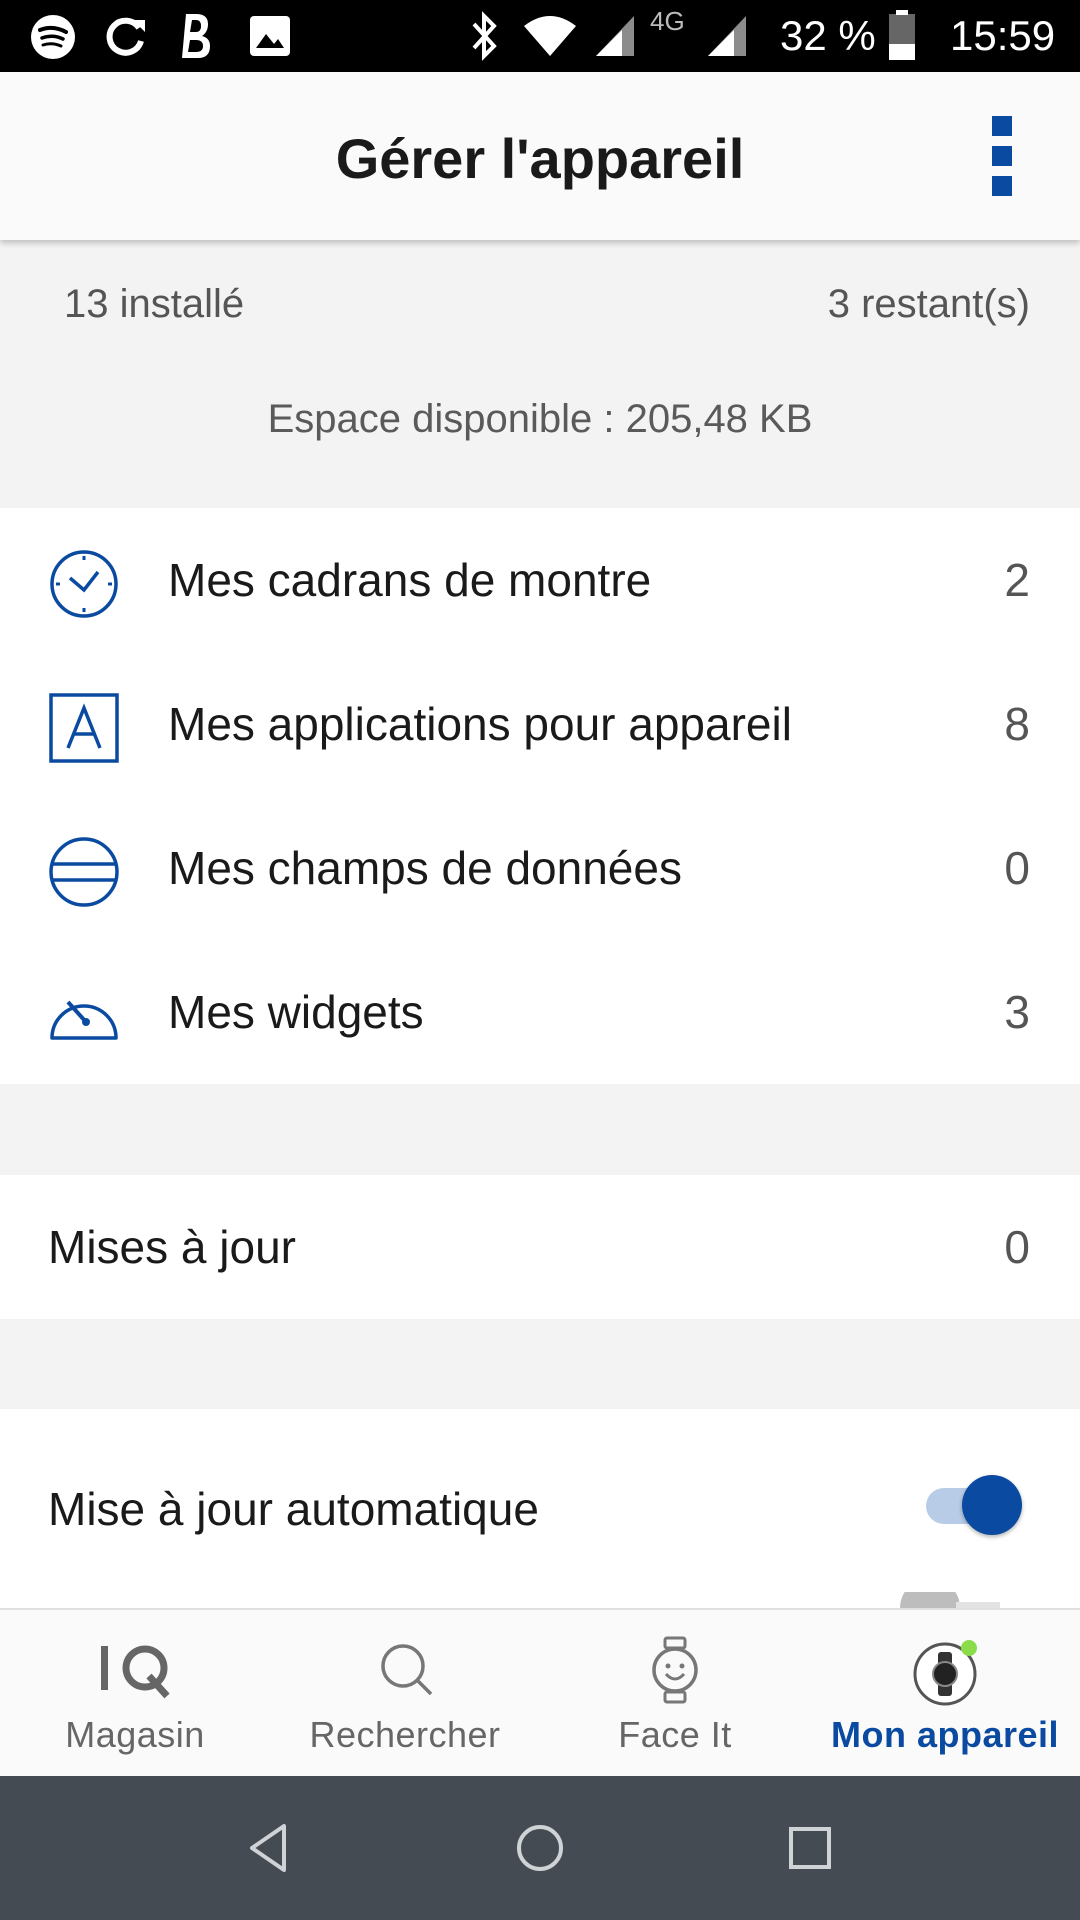 The width and height of the screenshot is (1080, 1920). Describe the element at coordinates (154, 304) in the screenshot. I see `installed-count: 13 installé` at that location.